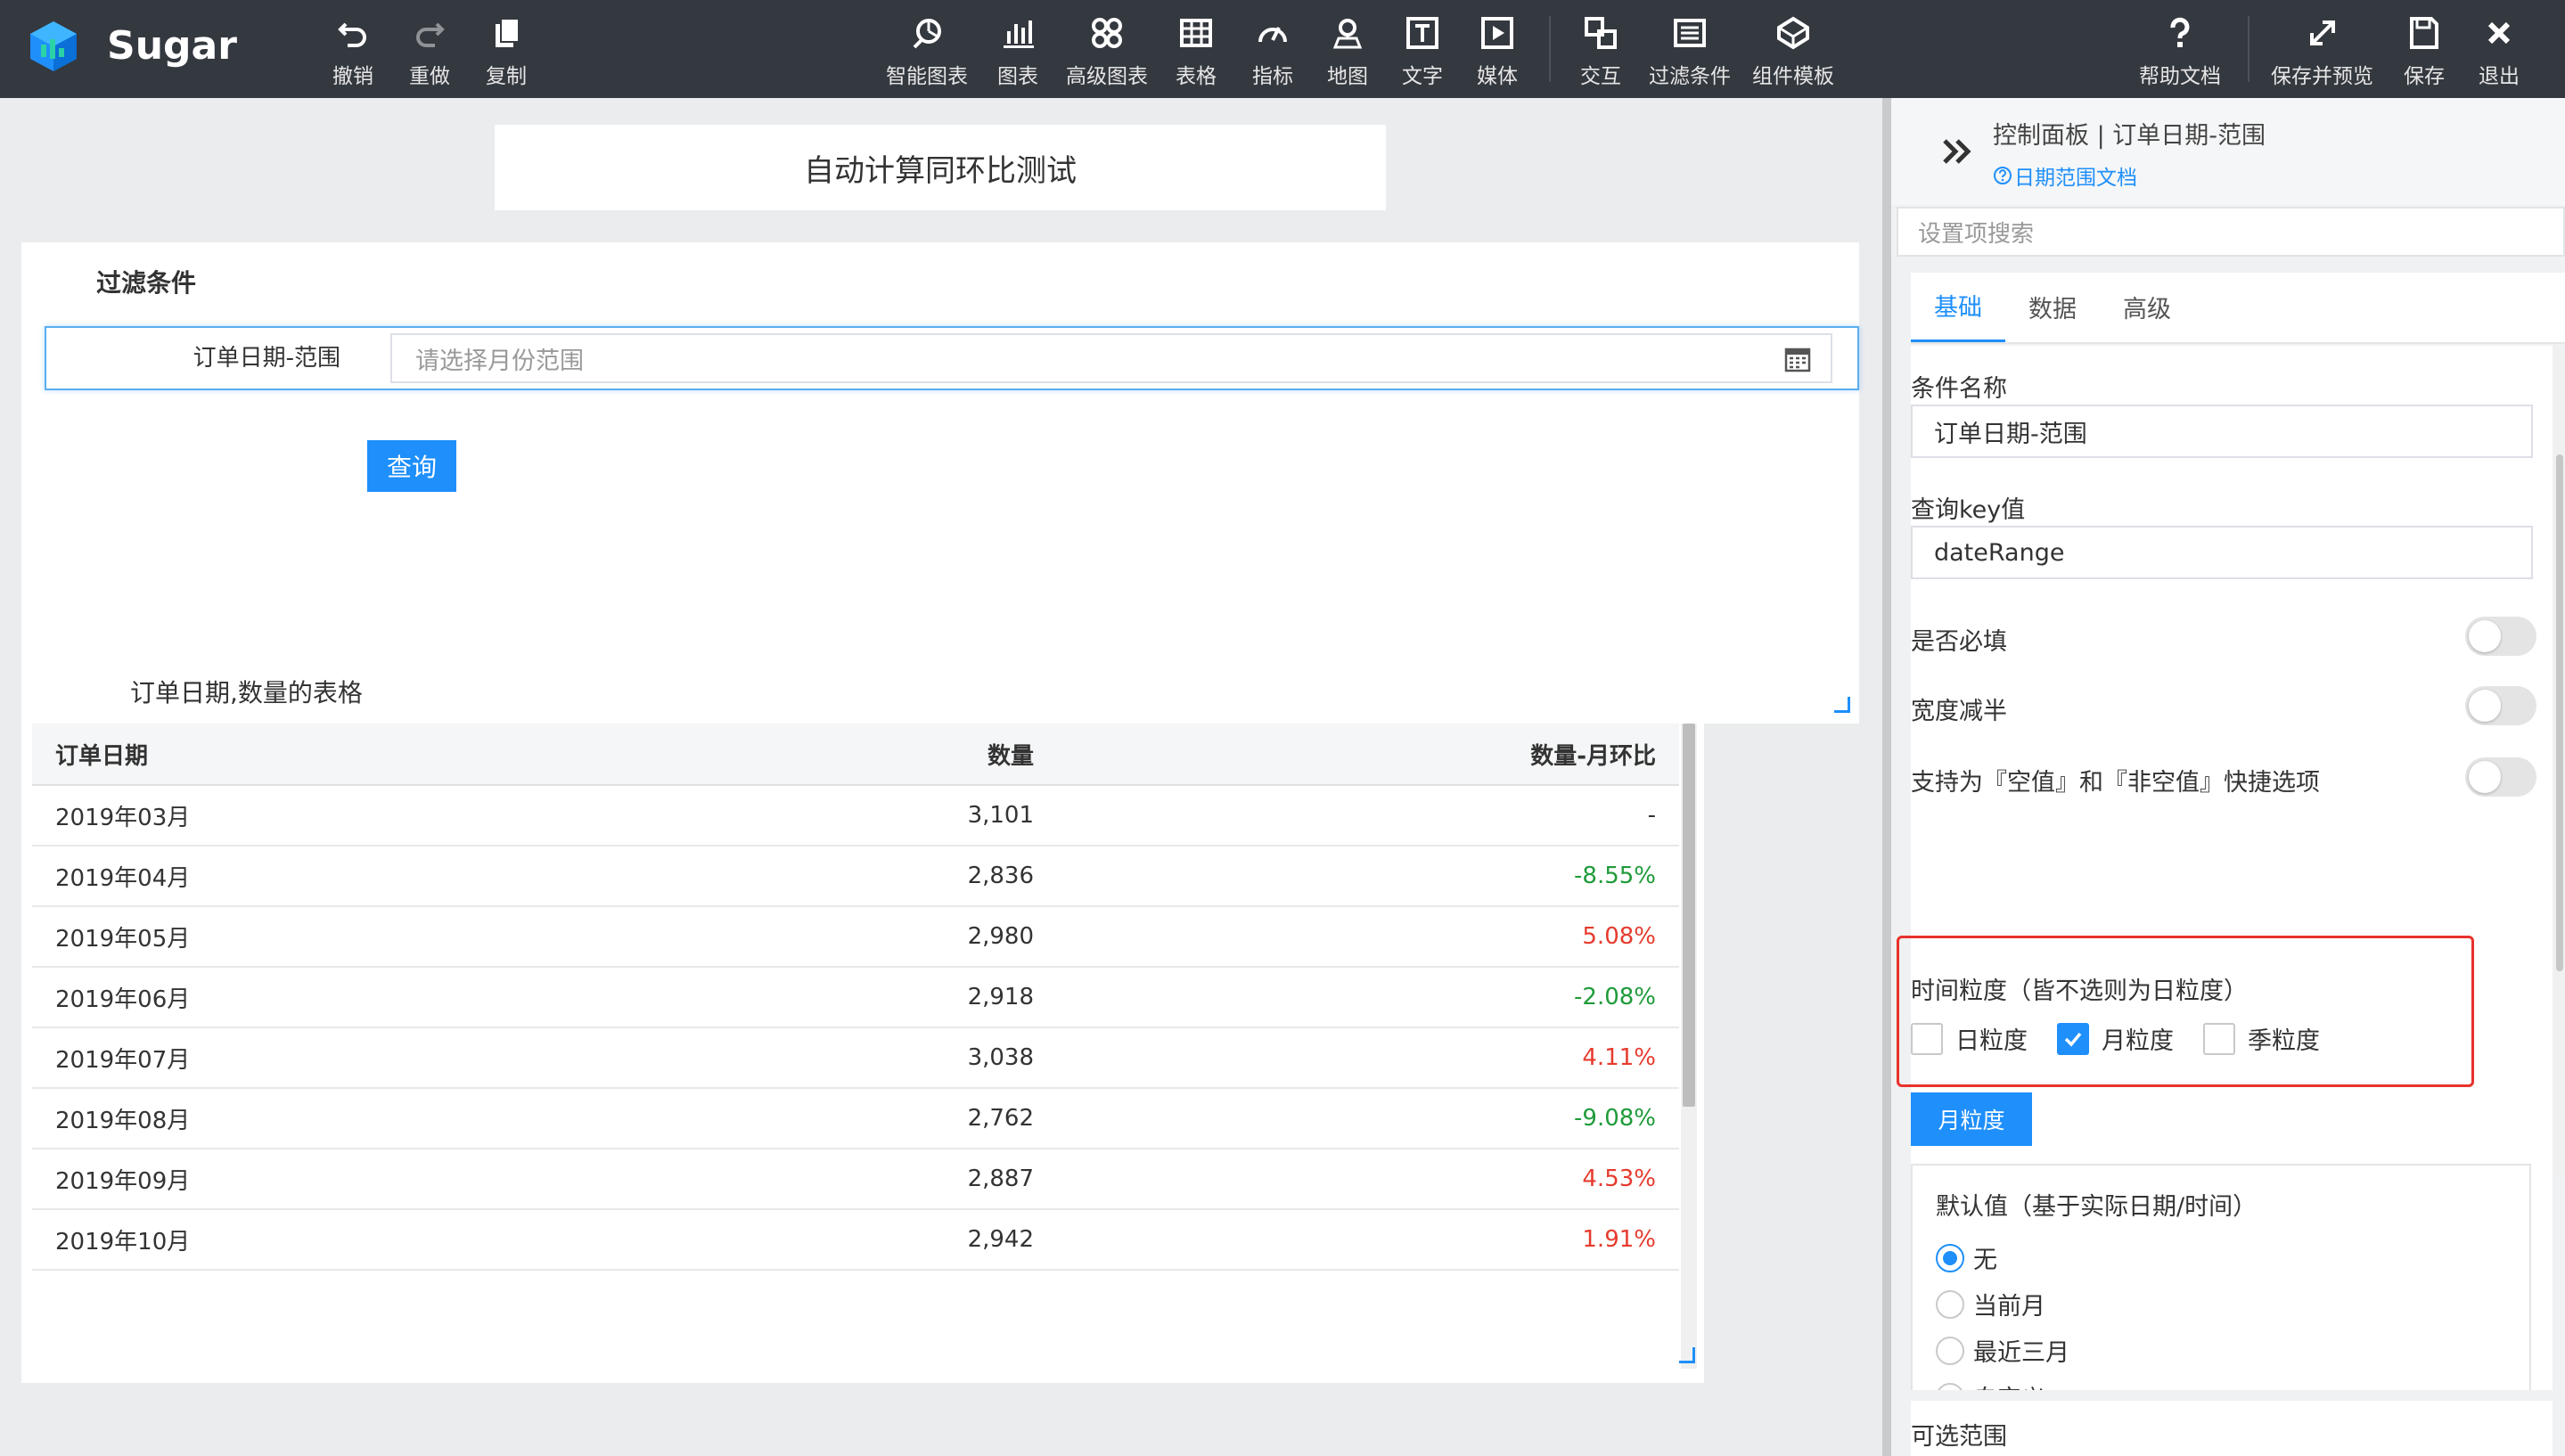  What do you see at coordinates (2322, 32) in the screenshot?
I see `expand-icon` at bounding box center [2322, 32].